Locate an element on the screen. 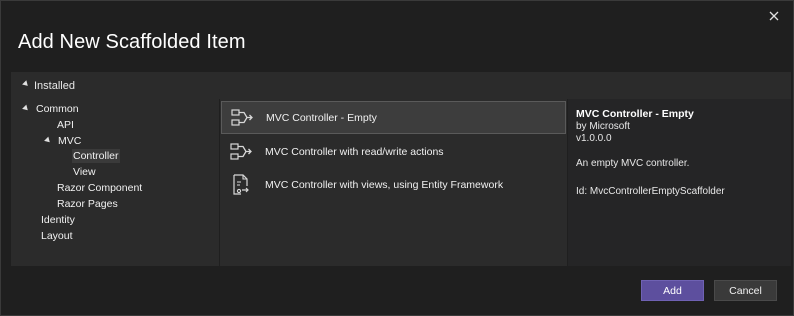 The width and height of the screenshot is (794, 316). details-version: v1.0.0.0 is located at coordinates (594, 138).